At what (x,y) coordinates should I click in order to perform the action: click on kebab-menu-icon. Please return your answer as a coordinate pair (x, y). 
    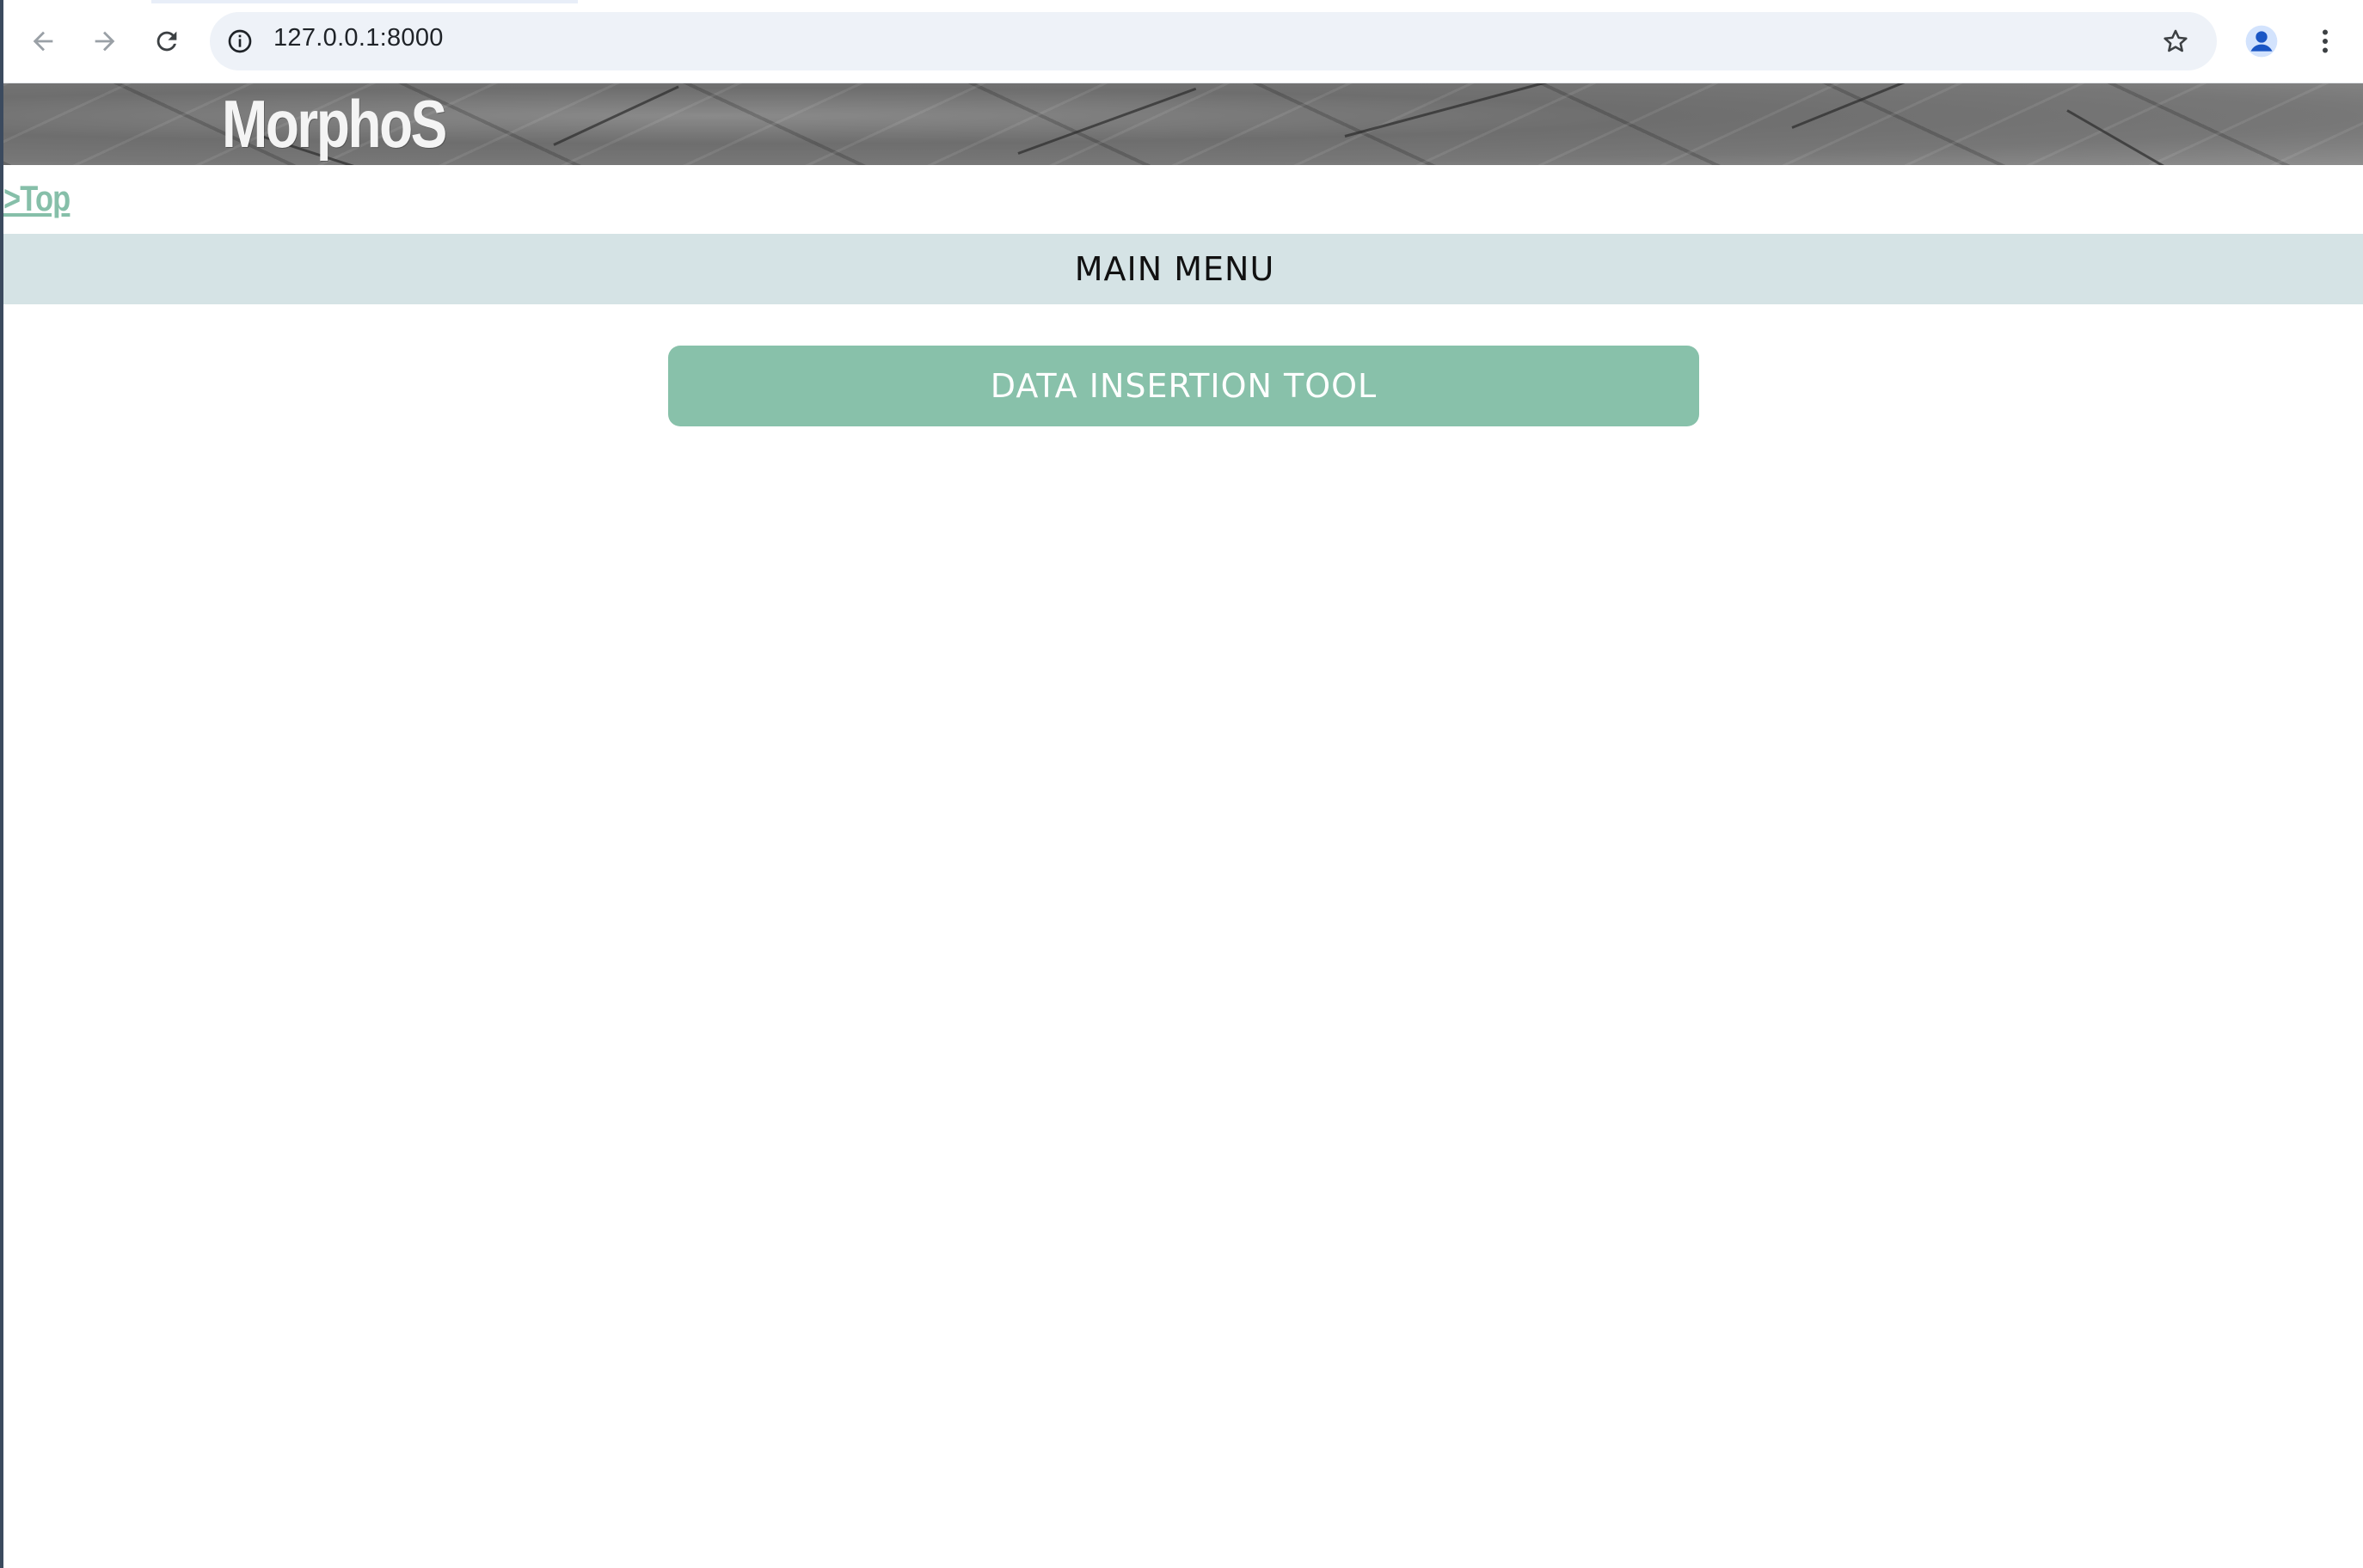
    Looking at the image, I should click on (2326, 41).